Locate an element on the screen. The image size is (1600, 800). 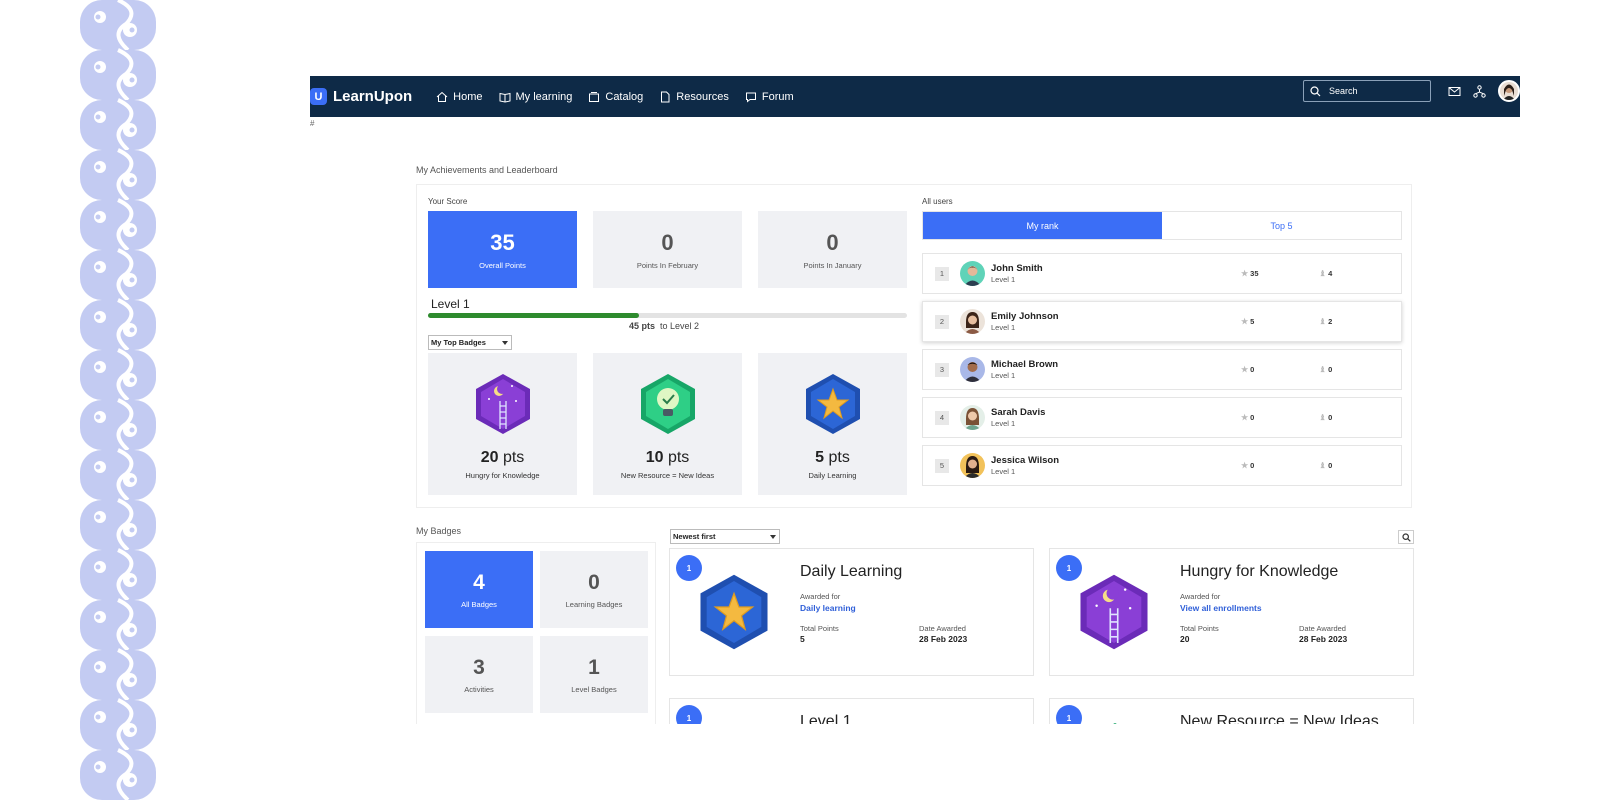
rank-badge: 3 is located at coordinates (942, 369).